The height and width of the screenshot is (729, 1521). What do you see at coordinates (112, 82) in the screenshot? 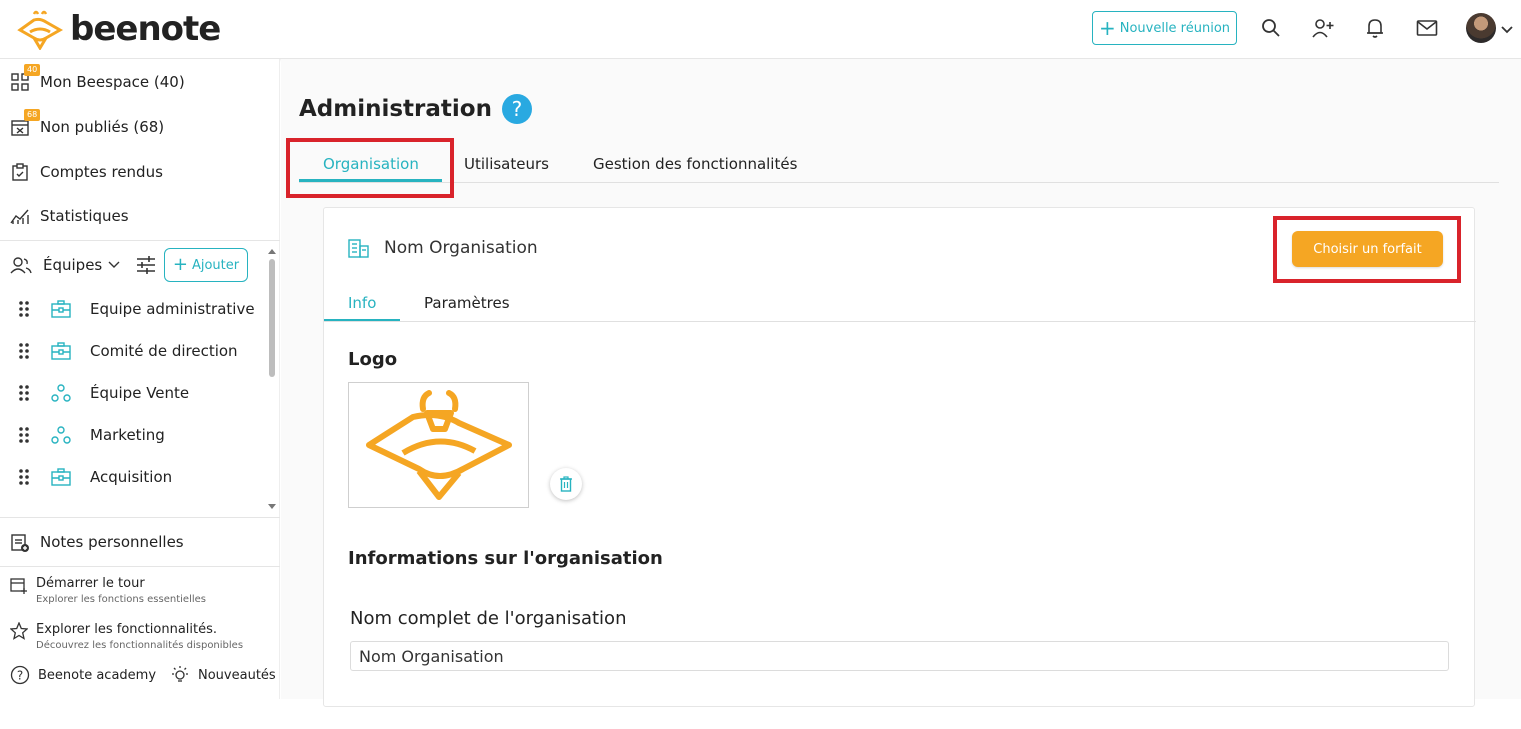
I see `sidebar-item-label: Mon Beespace (40)` at bounding box center [112, 82].